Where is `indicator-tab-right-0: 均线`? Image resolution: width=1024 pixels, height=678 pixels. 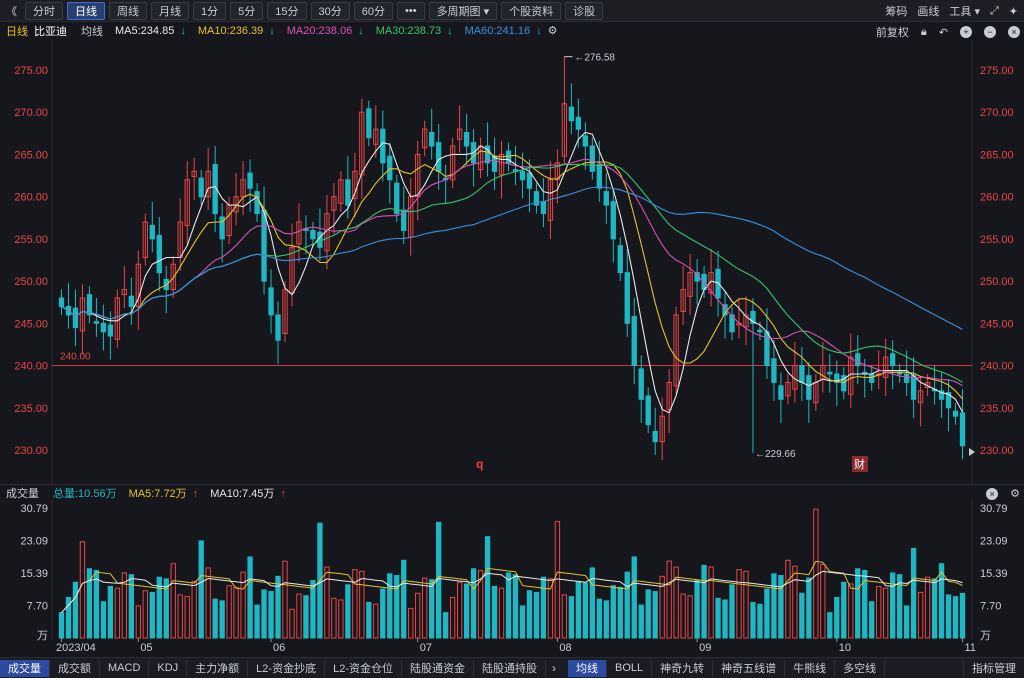 indicator-tab-right-0: 均线 is located at coordinates (587, 668).